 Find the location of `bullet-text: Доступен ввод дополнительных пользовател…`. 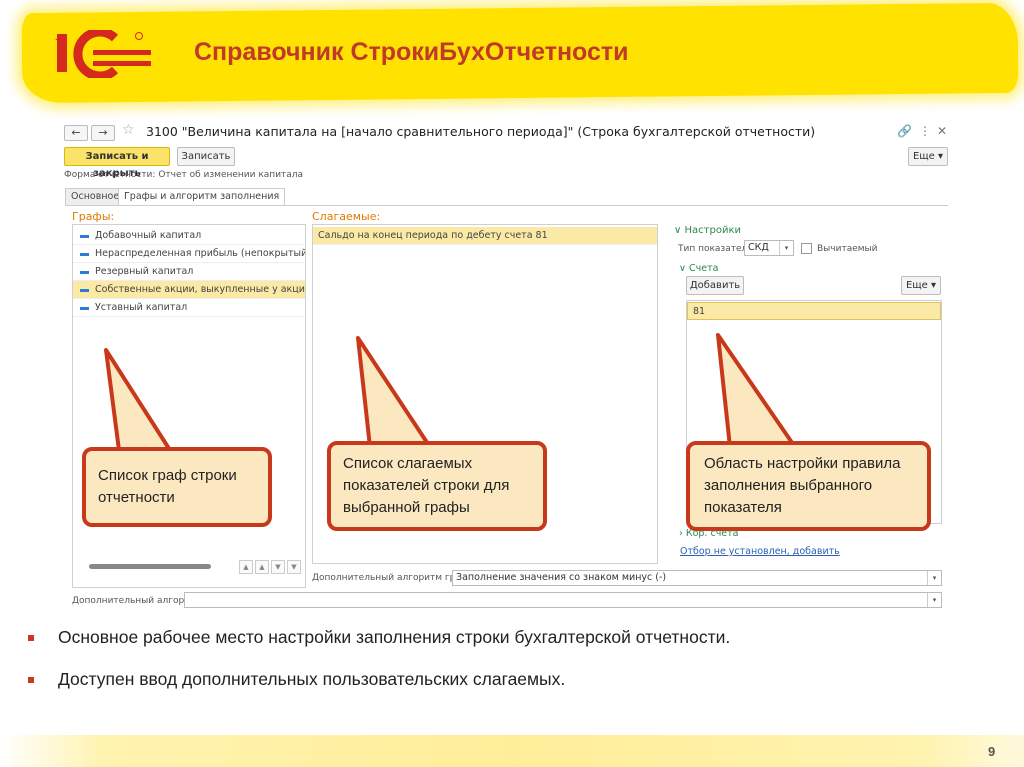

bullet-text: Доступен ввод дополнительных пользовател… is located at coordinates (312, 679).